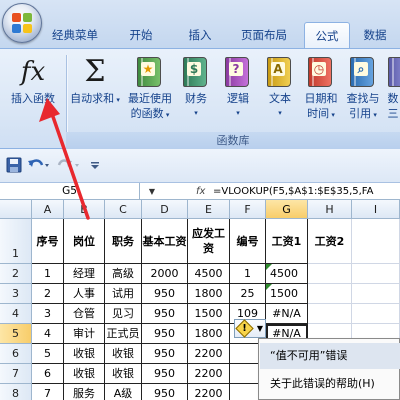 The width and height of the screenshot is (400, 400). I want to click on redo-icon, so click(69, 165).